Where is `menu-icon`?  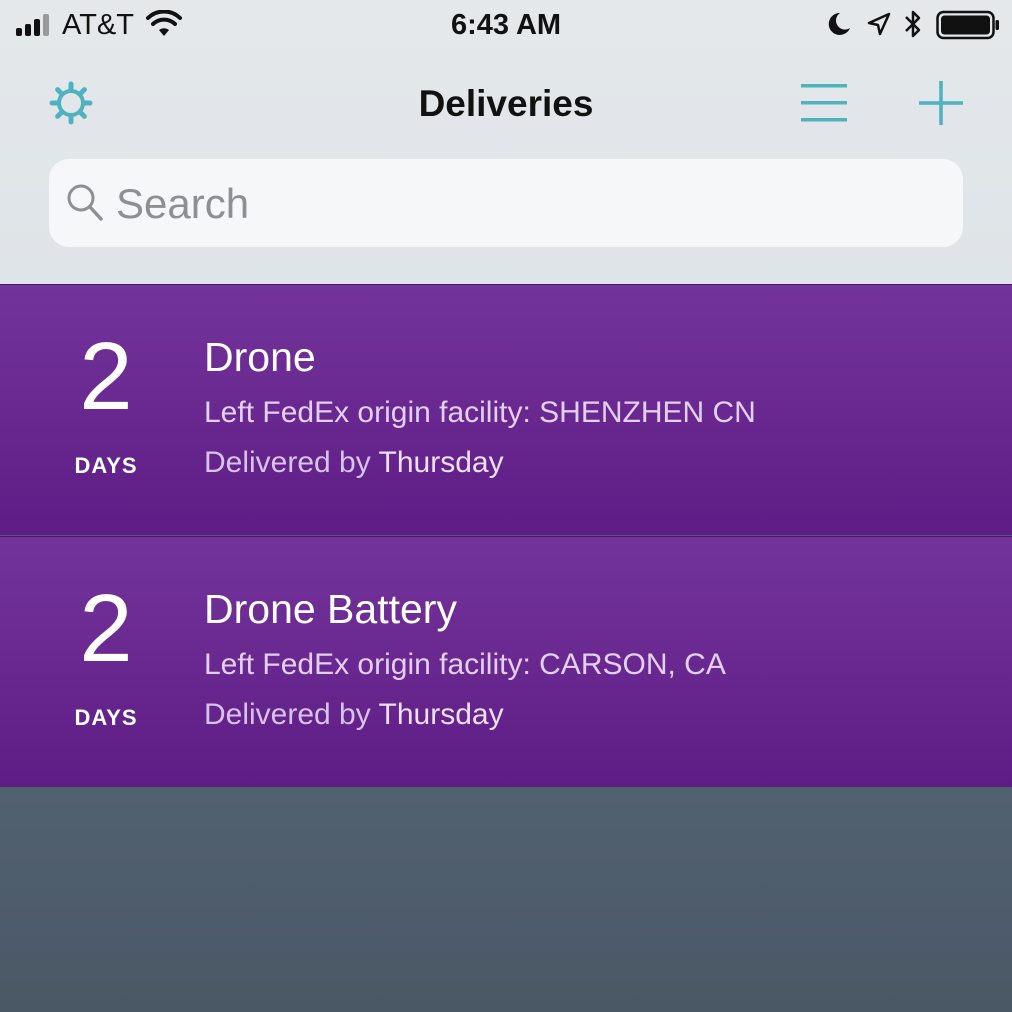 menu-icon is located at coordinates (824, 103).